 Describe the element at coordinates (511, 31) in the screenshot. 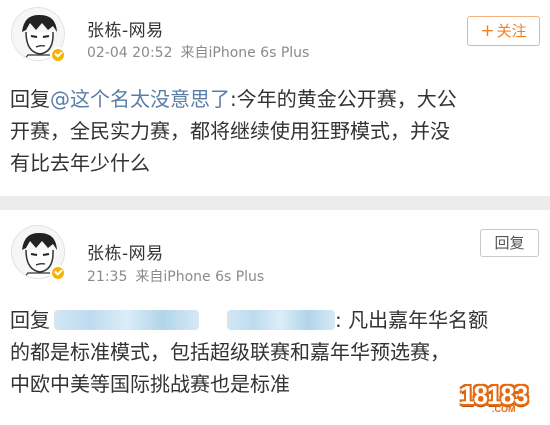

I see `follow-label: 关注` at that location.